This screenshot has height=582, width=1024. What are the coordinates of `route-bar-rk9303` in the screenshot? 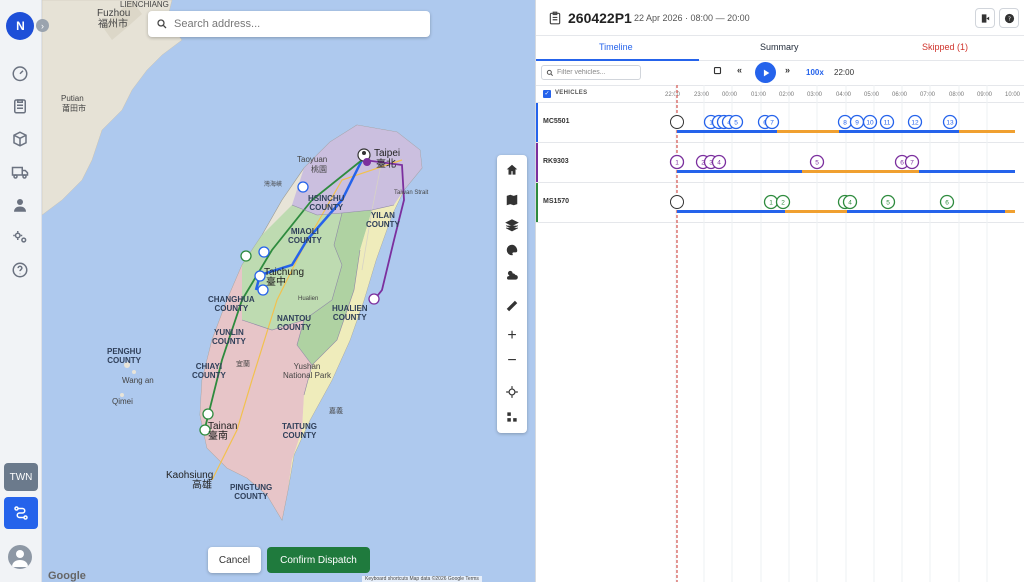 It's located at (846, 171).